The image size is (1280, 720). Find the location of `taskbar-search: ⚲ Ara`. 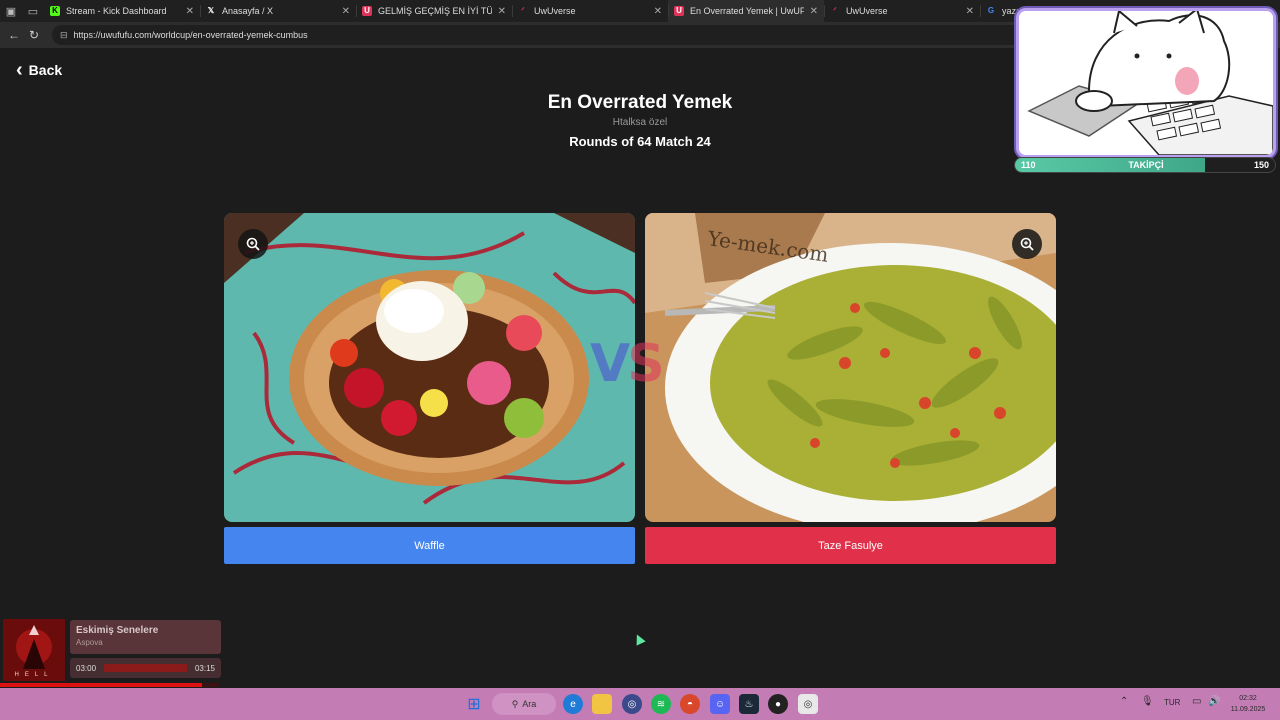

taskbar-search: ⚲ Ara is located at coordinates (524, 704).